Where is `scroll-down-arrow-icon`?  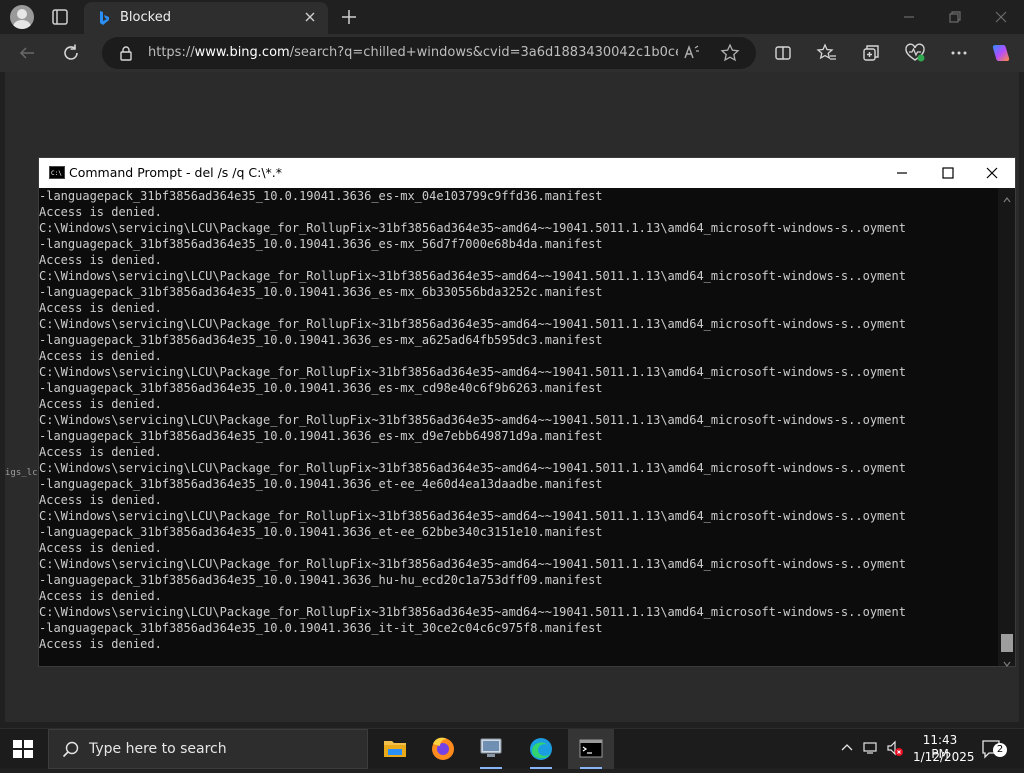
scroll-down-arrow-icon is located at coordinates (1007, 660).